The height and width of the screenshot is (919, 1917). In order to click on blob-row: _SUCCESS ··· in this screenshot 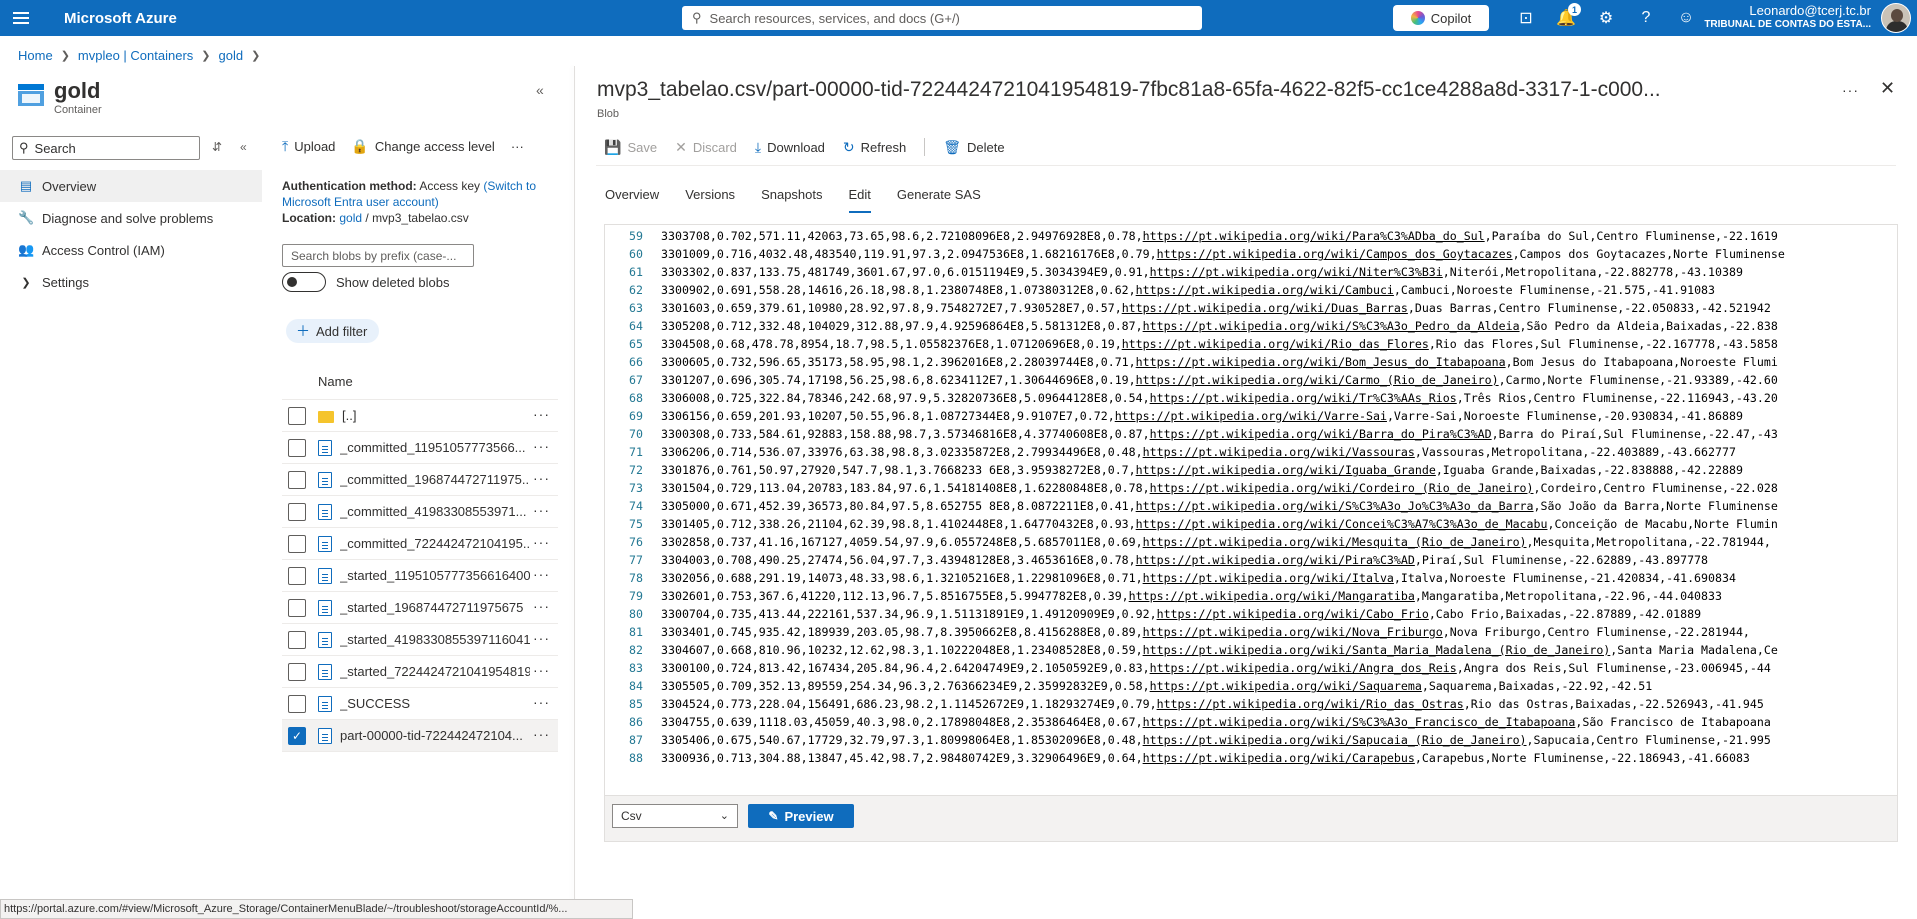, I will do `click(420, 704)`.